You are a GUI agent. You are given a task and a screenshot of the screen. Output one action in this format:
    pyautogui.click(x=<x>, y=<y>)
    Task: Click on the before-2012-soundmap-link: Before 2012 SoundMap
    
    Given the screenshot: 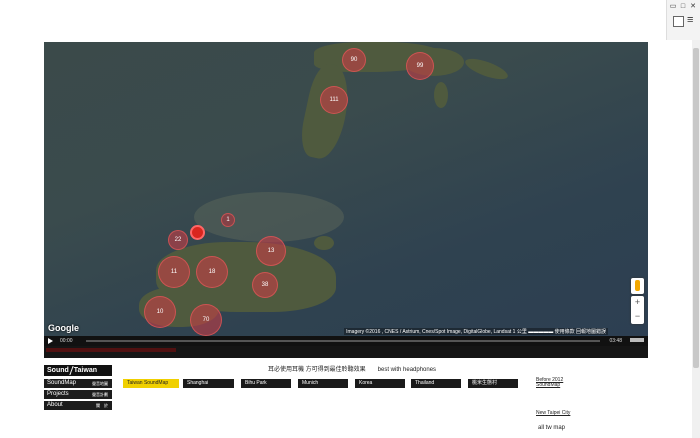 What is the action you would take?
    pyautogui.click(x=556, y=383)
    